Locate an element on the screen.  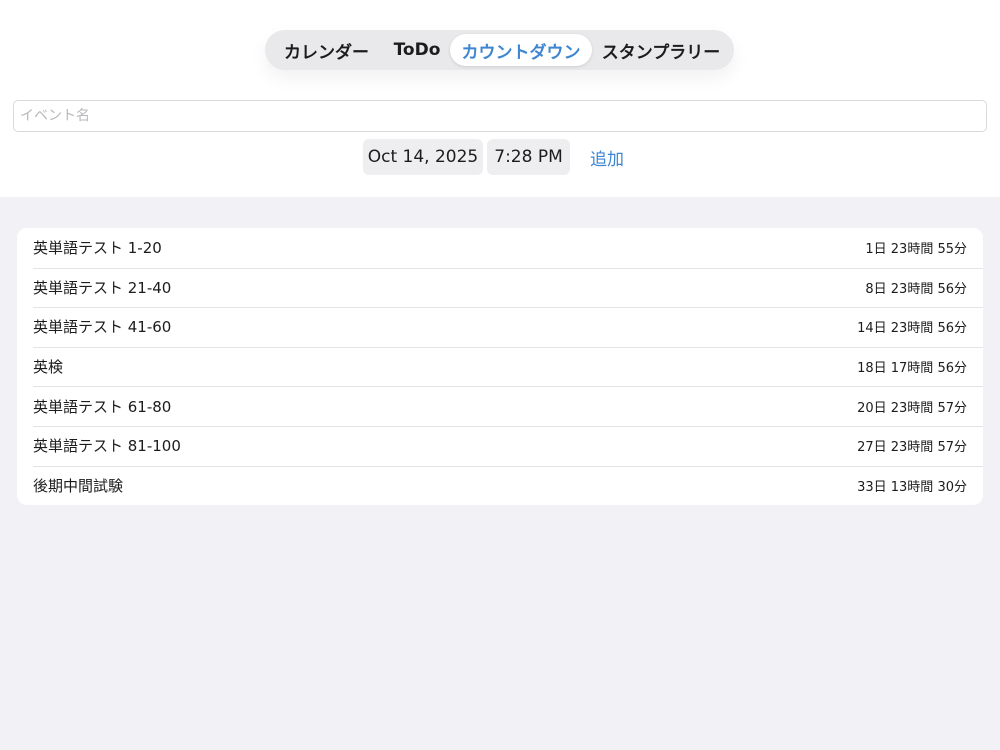
countdown-title: 英単語テスト 21-40 is located at coordinates (102, 287).